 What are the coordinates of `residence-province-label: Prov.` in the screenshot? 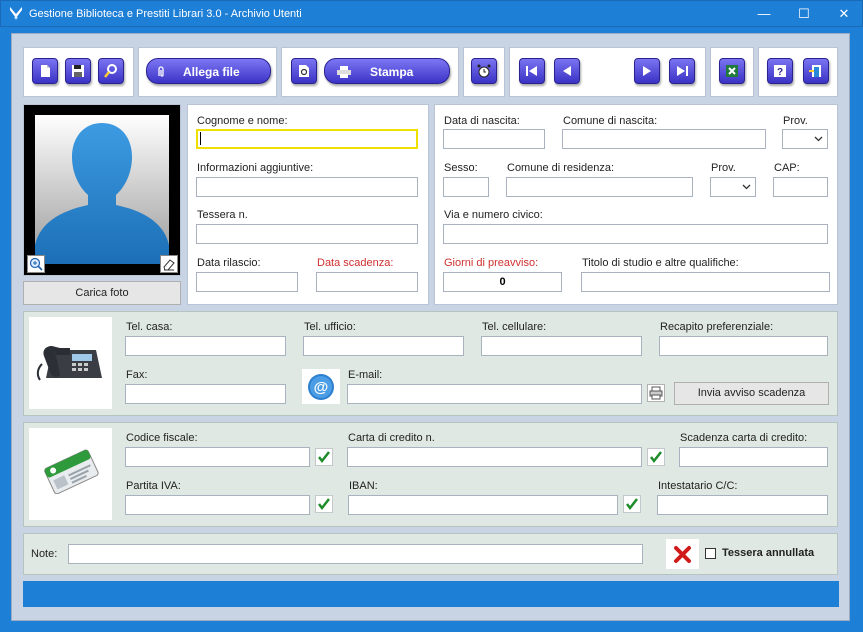 It's located at (723, 168).